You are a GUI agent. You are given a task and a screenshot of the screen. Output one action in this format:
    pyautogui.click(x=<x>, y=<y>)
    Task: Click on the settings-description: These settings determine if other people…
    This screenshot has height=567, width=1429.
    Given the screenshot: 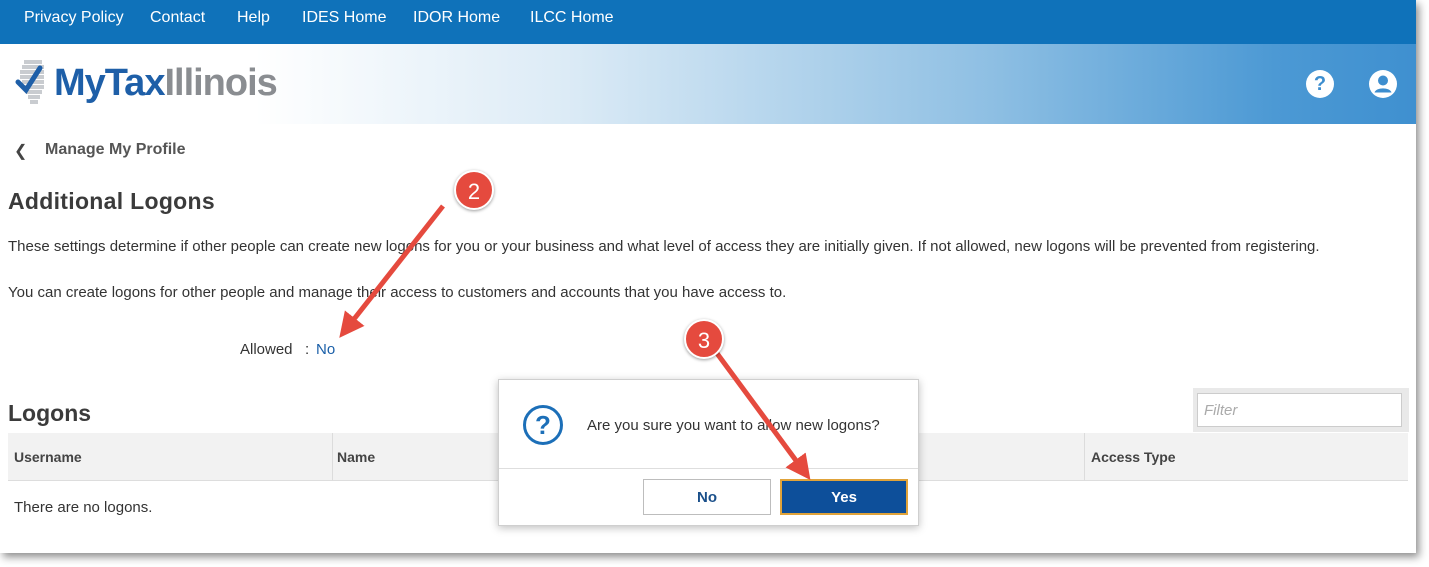 What is the action you would take?
    pyautogui.click(x=664, y=246)
    